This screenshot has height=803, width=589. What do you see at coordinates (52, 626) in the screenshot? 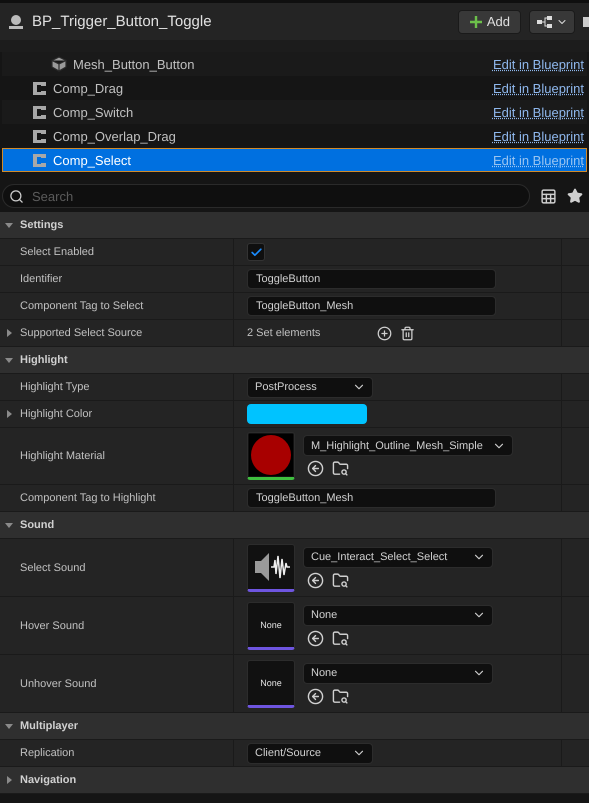
I see `property-label: Hover Sound` at bounding box center [52, 626].